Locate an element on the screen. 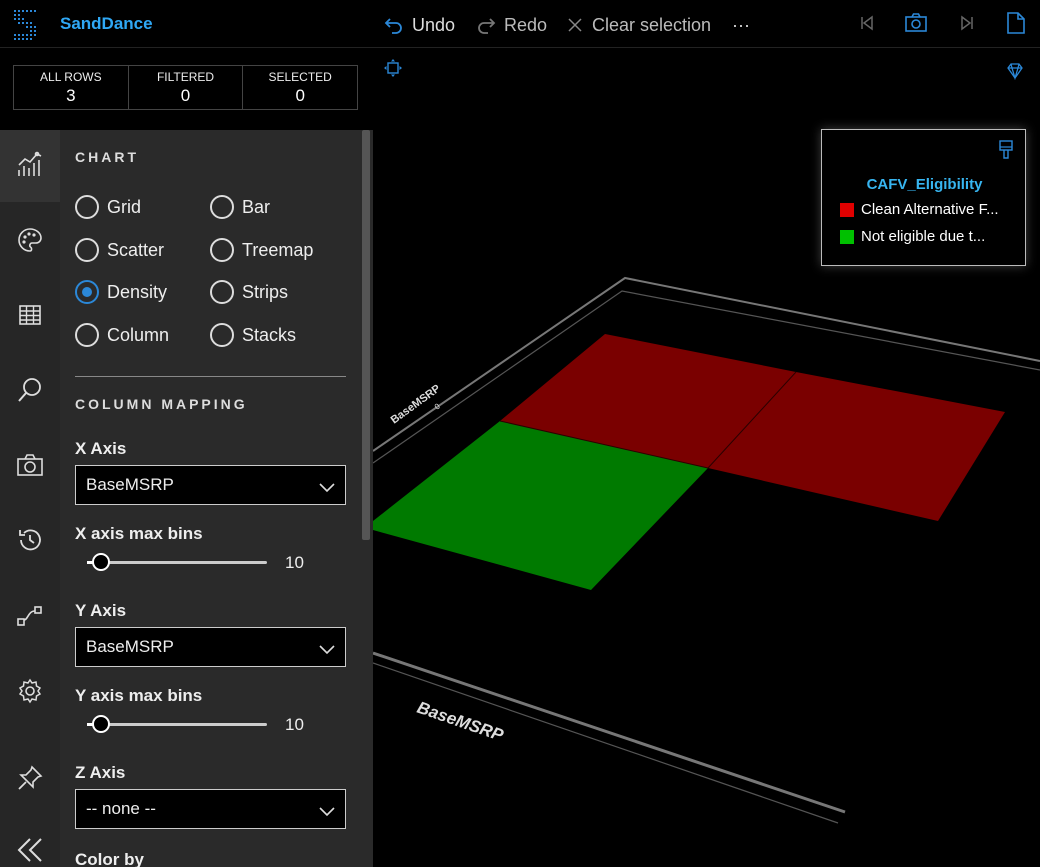  paintbrush-icon is located at coordinates (1006, 152).